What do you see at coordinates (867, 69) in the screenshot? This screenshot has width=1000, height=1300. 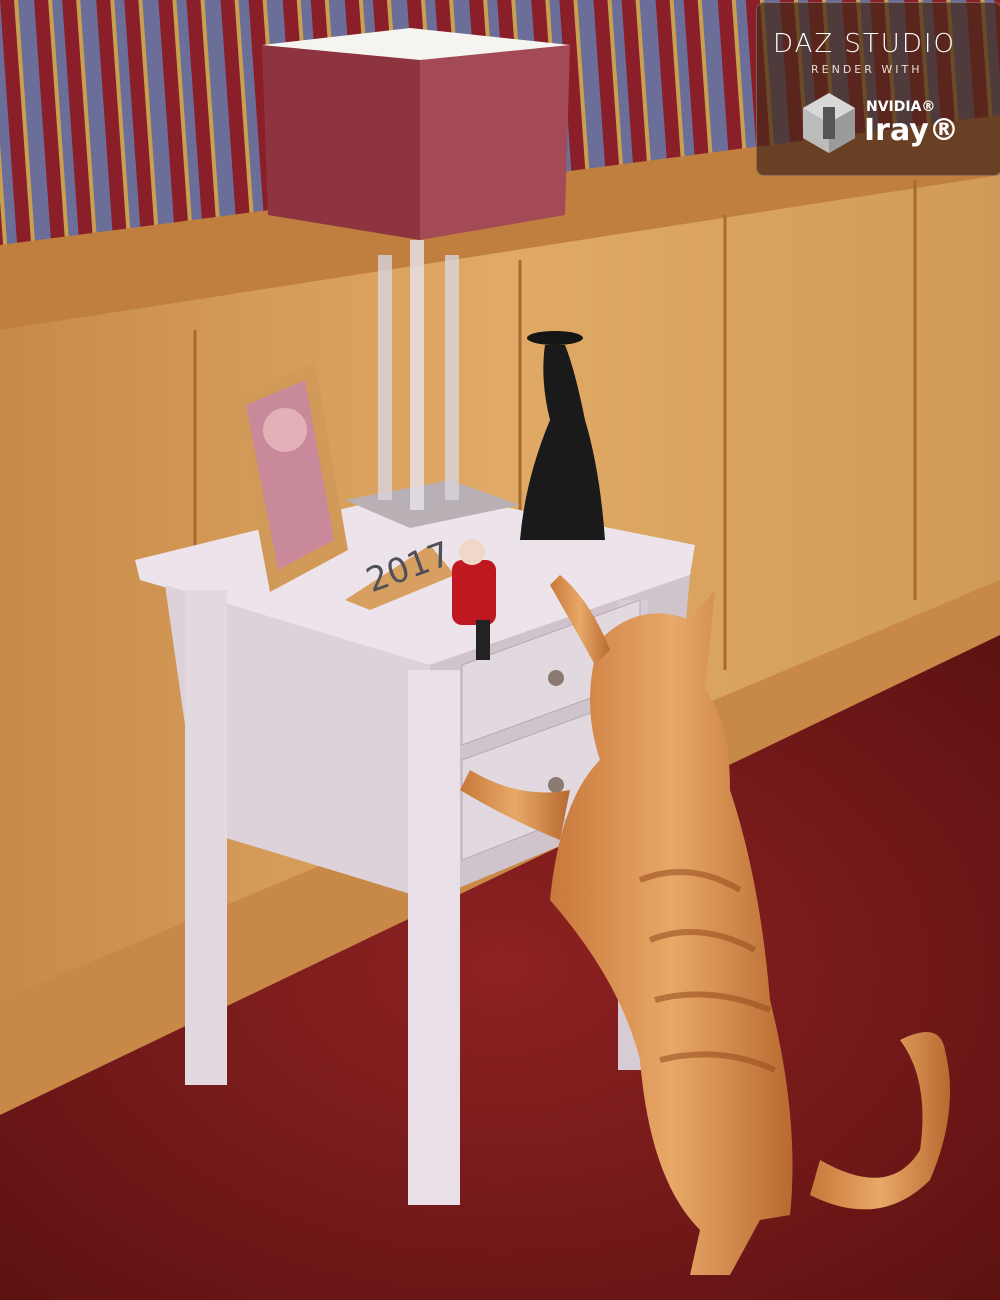 I see `logo-tagline: RENDER WITH` at bounding box center [867, 69].